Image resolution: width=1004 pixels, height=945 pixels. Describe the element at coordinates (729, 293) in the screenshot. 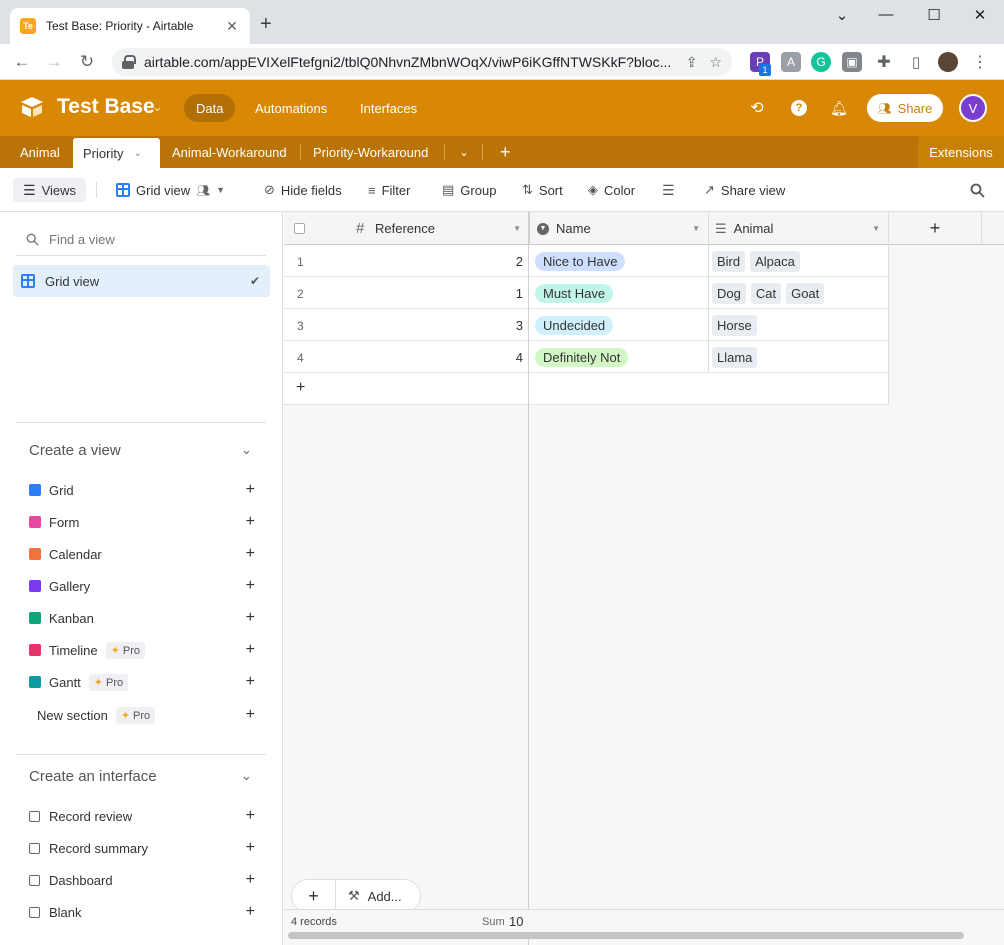

I see `linked-record-chip: Dog` at that location.